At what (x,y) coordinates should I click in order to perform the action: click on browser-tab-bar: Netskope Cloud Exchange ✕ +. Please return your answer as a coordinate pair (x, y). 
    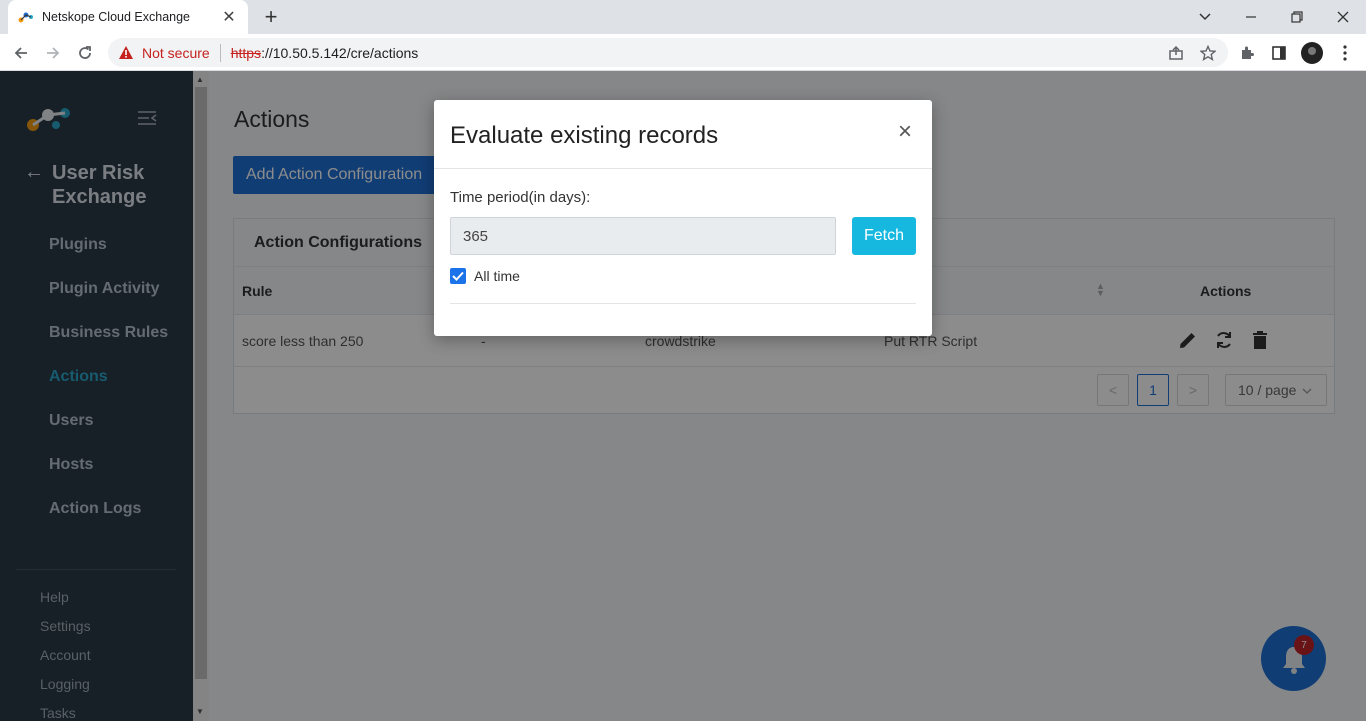
    Looking at the image, I should click on (683, 17).